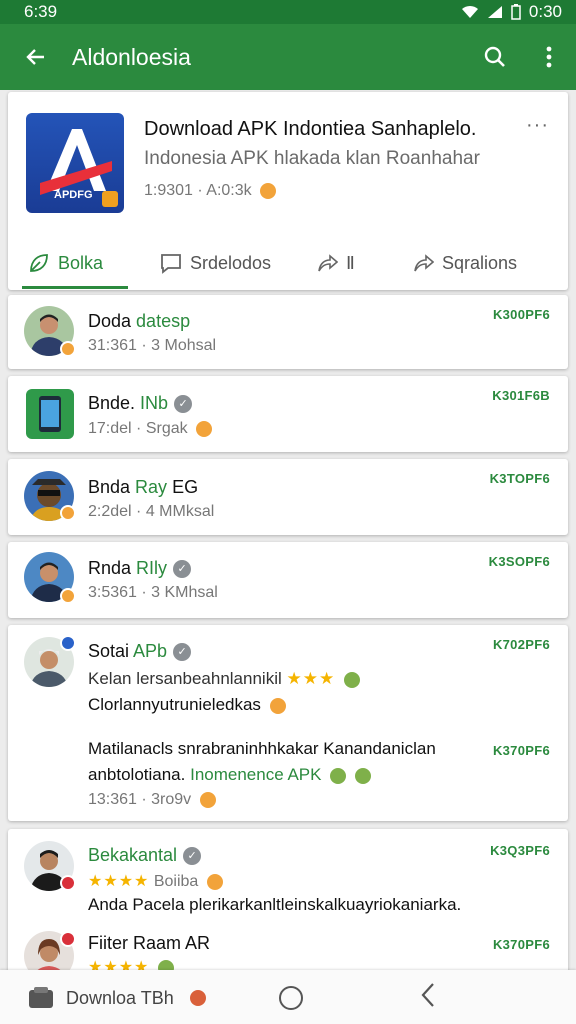 Image resolution: width=576 pixels, height=1024 pixels. What do you see at coordinates (150, 429) in the screenshot?
I see `review-meta: 17:del · Srgak` at bounding box center [150, 429].